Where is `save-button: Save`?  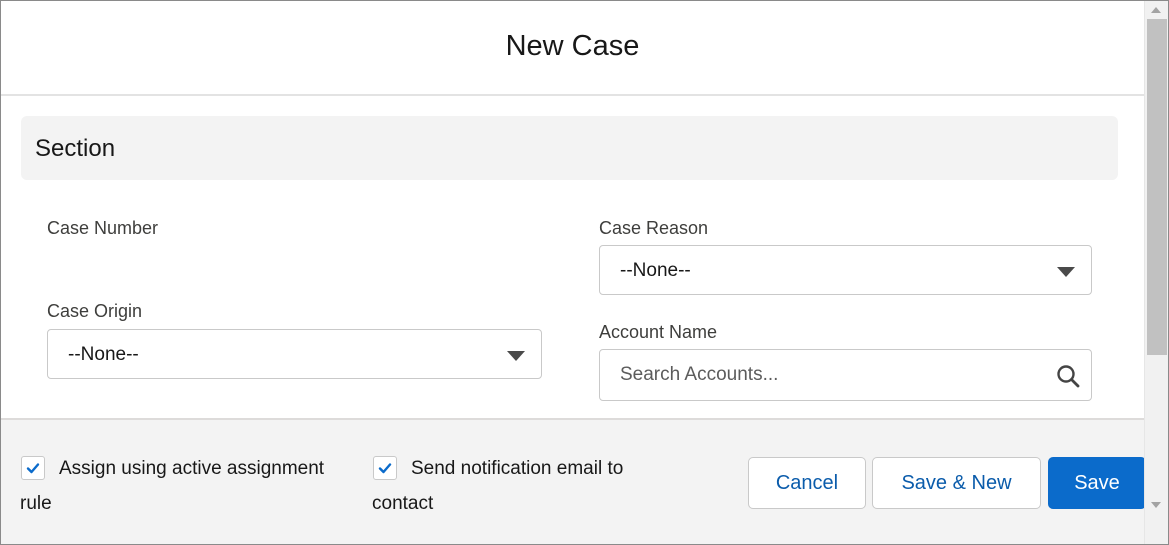
save-button: Save is located at coordinates (1097, 483).